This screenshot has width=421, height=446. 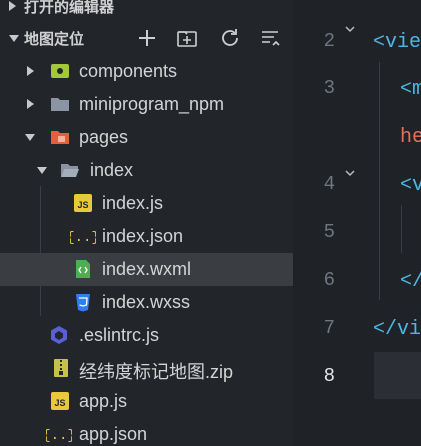 What do you see at coordinates (397, 375) in the screenshot?
I see `current-line-highlight` at bounding box center [397, 375].